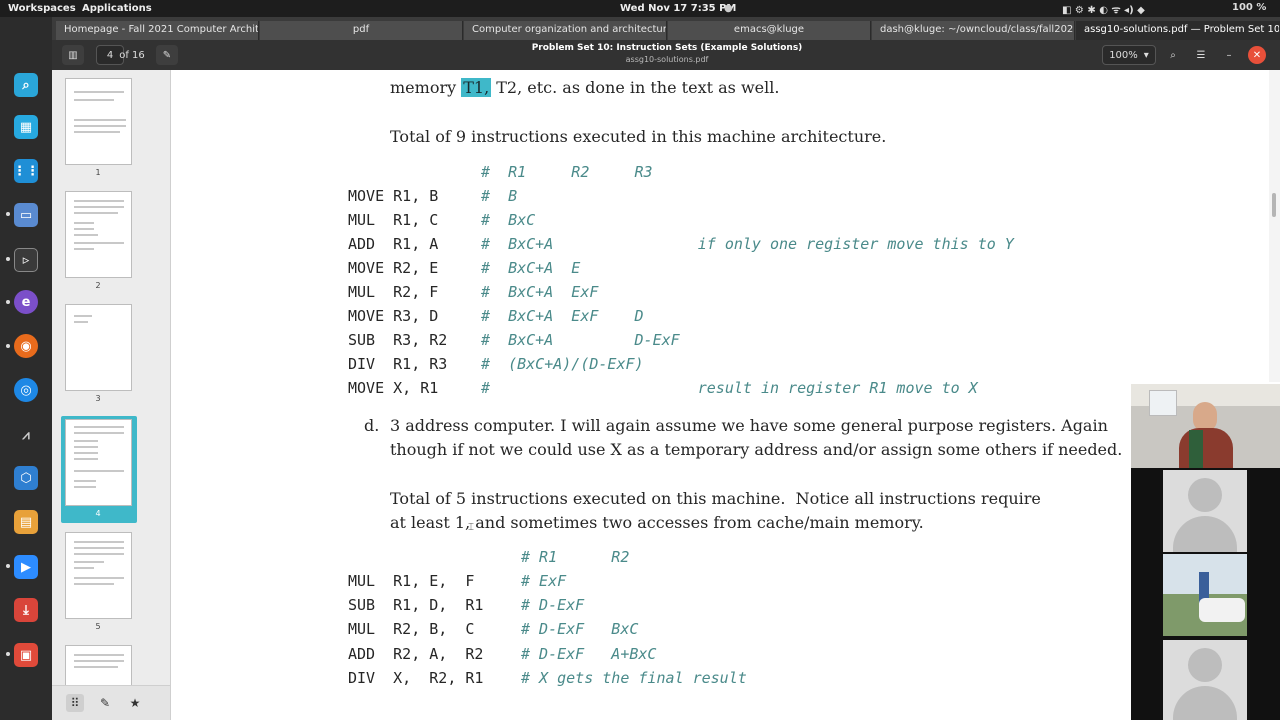  Describe the element at coordinates (26, 522) in the screenshot. I see `package-icon: ▤` at that location.